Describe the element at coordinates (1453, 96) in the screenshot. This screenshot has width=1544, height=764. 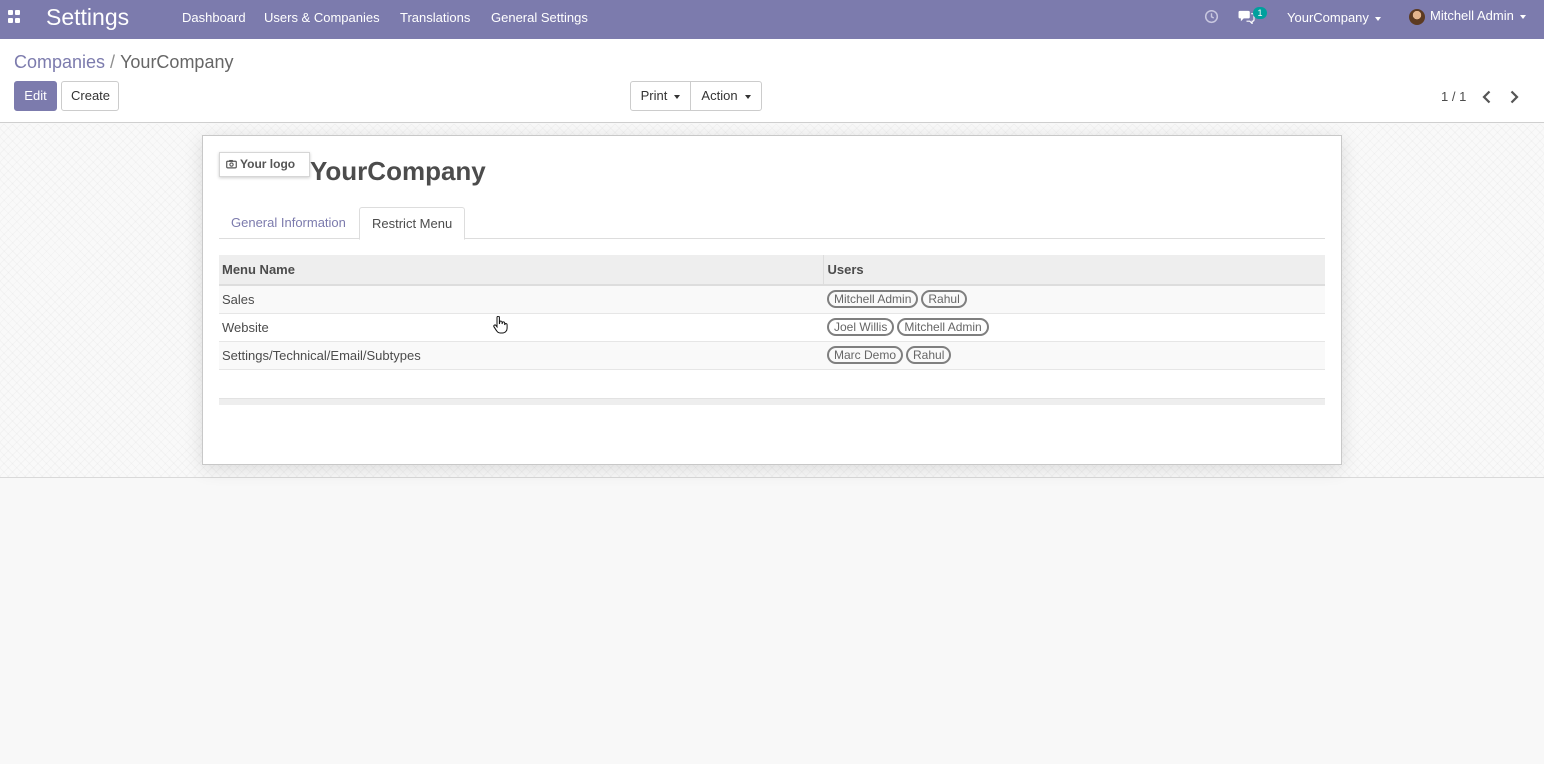
I see `pager-value: 1 / 1` at that location.